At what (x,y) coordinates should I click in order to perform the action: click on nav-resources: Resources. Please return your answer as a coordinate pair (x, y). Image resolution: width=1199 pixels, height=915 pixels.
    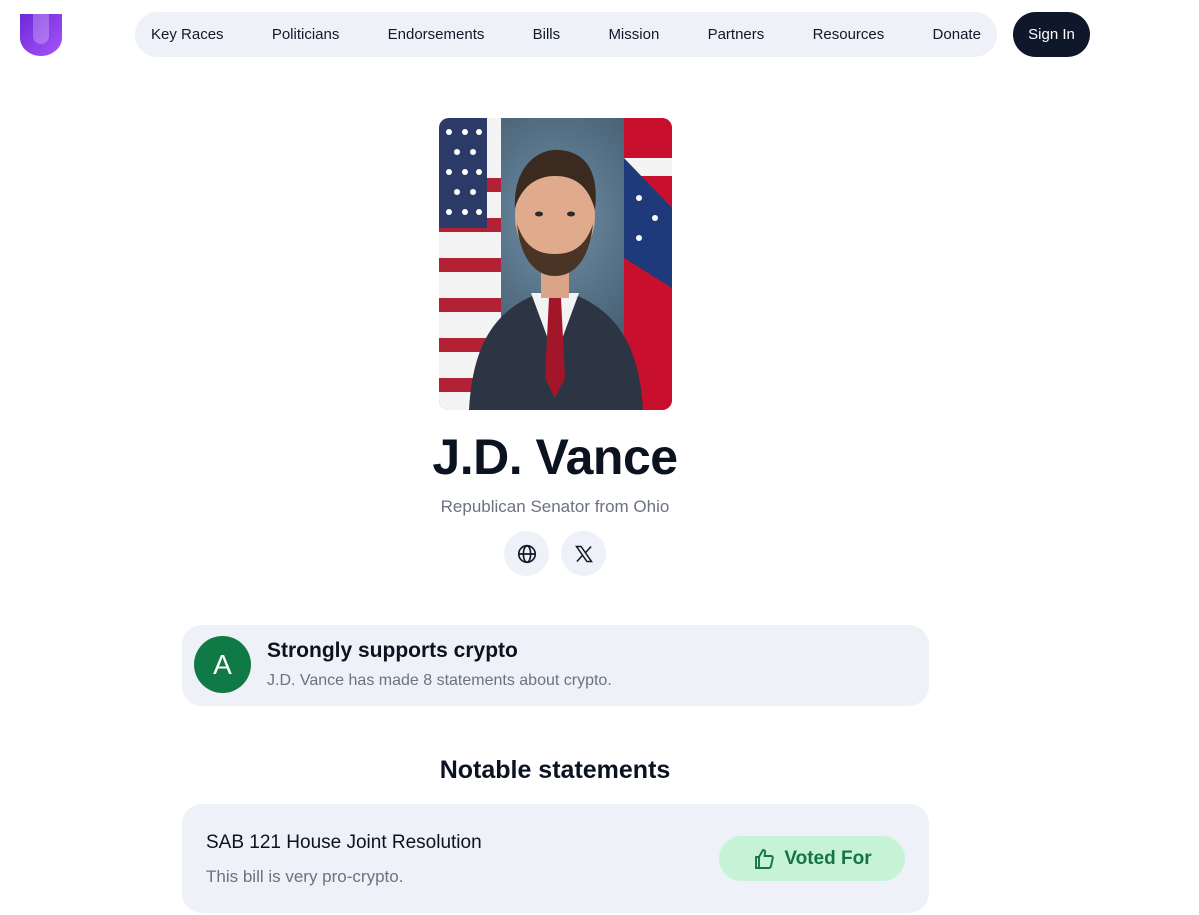
    Looking at the image, I should click on (849, 34).